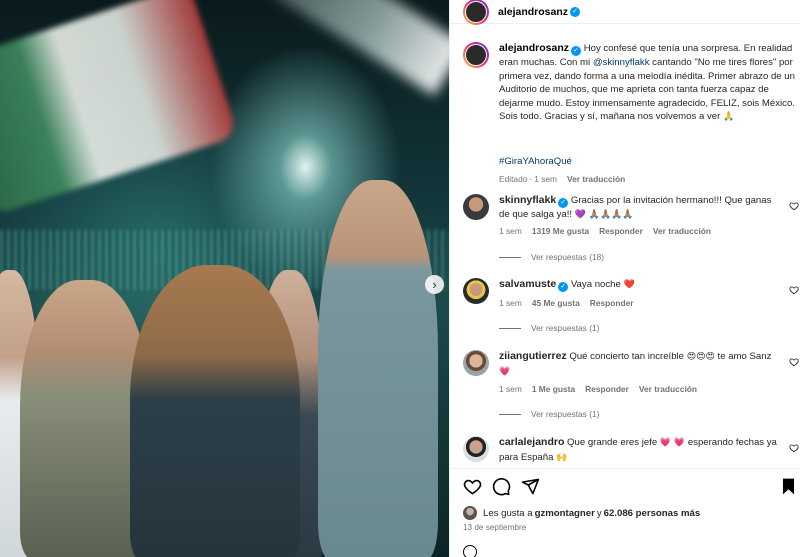 This screenshot has width=800, height=557. What do you see at coordinates (562, 457) in the screenshot?
I see `comment-emoji: 🙌` at bounding box center [562, 457].